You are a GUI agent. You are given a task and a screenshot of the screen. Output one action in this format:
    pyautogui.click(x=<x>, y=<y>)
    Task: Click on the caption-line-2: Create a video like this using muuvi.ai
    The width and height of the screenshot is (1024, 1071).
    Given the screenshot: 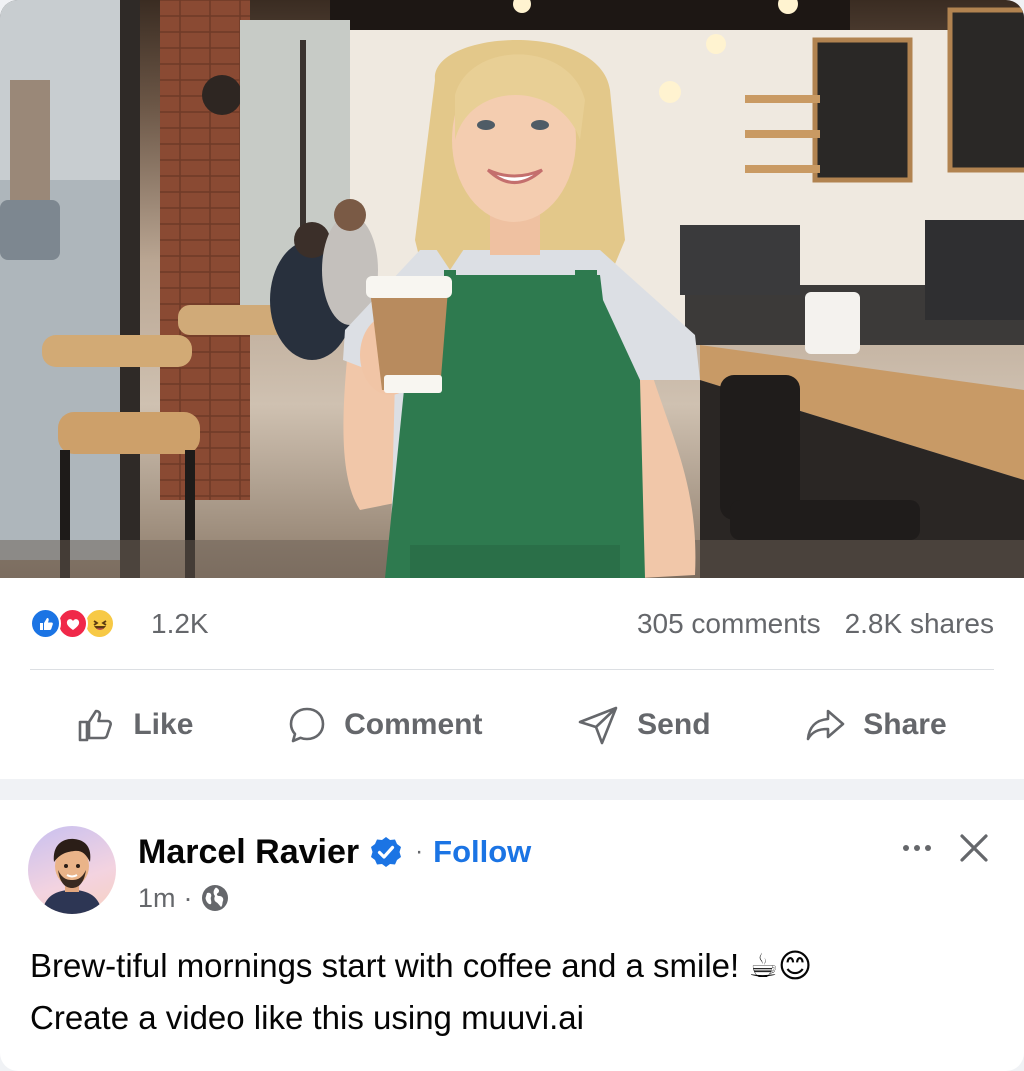 What is the action you would take?
    pyautogui.click(x=307, y=1017)
    